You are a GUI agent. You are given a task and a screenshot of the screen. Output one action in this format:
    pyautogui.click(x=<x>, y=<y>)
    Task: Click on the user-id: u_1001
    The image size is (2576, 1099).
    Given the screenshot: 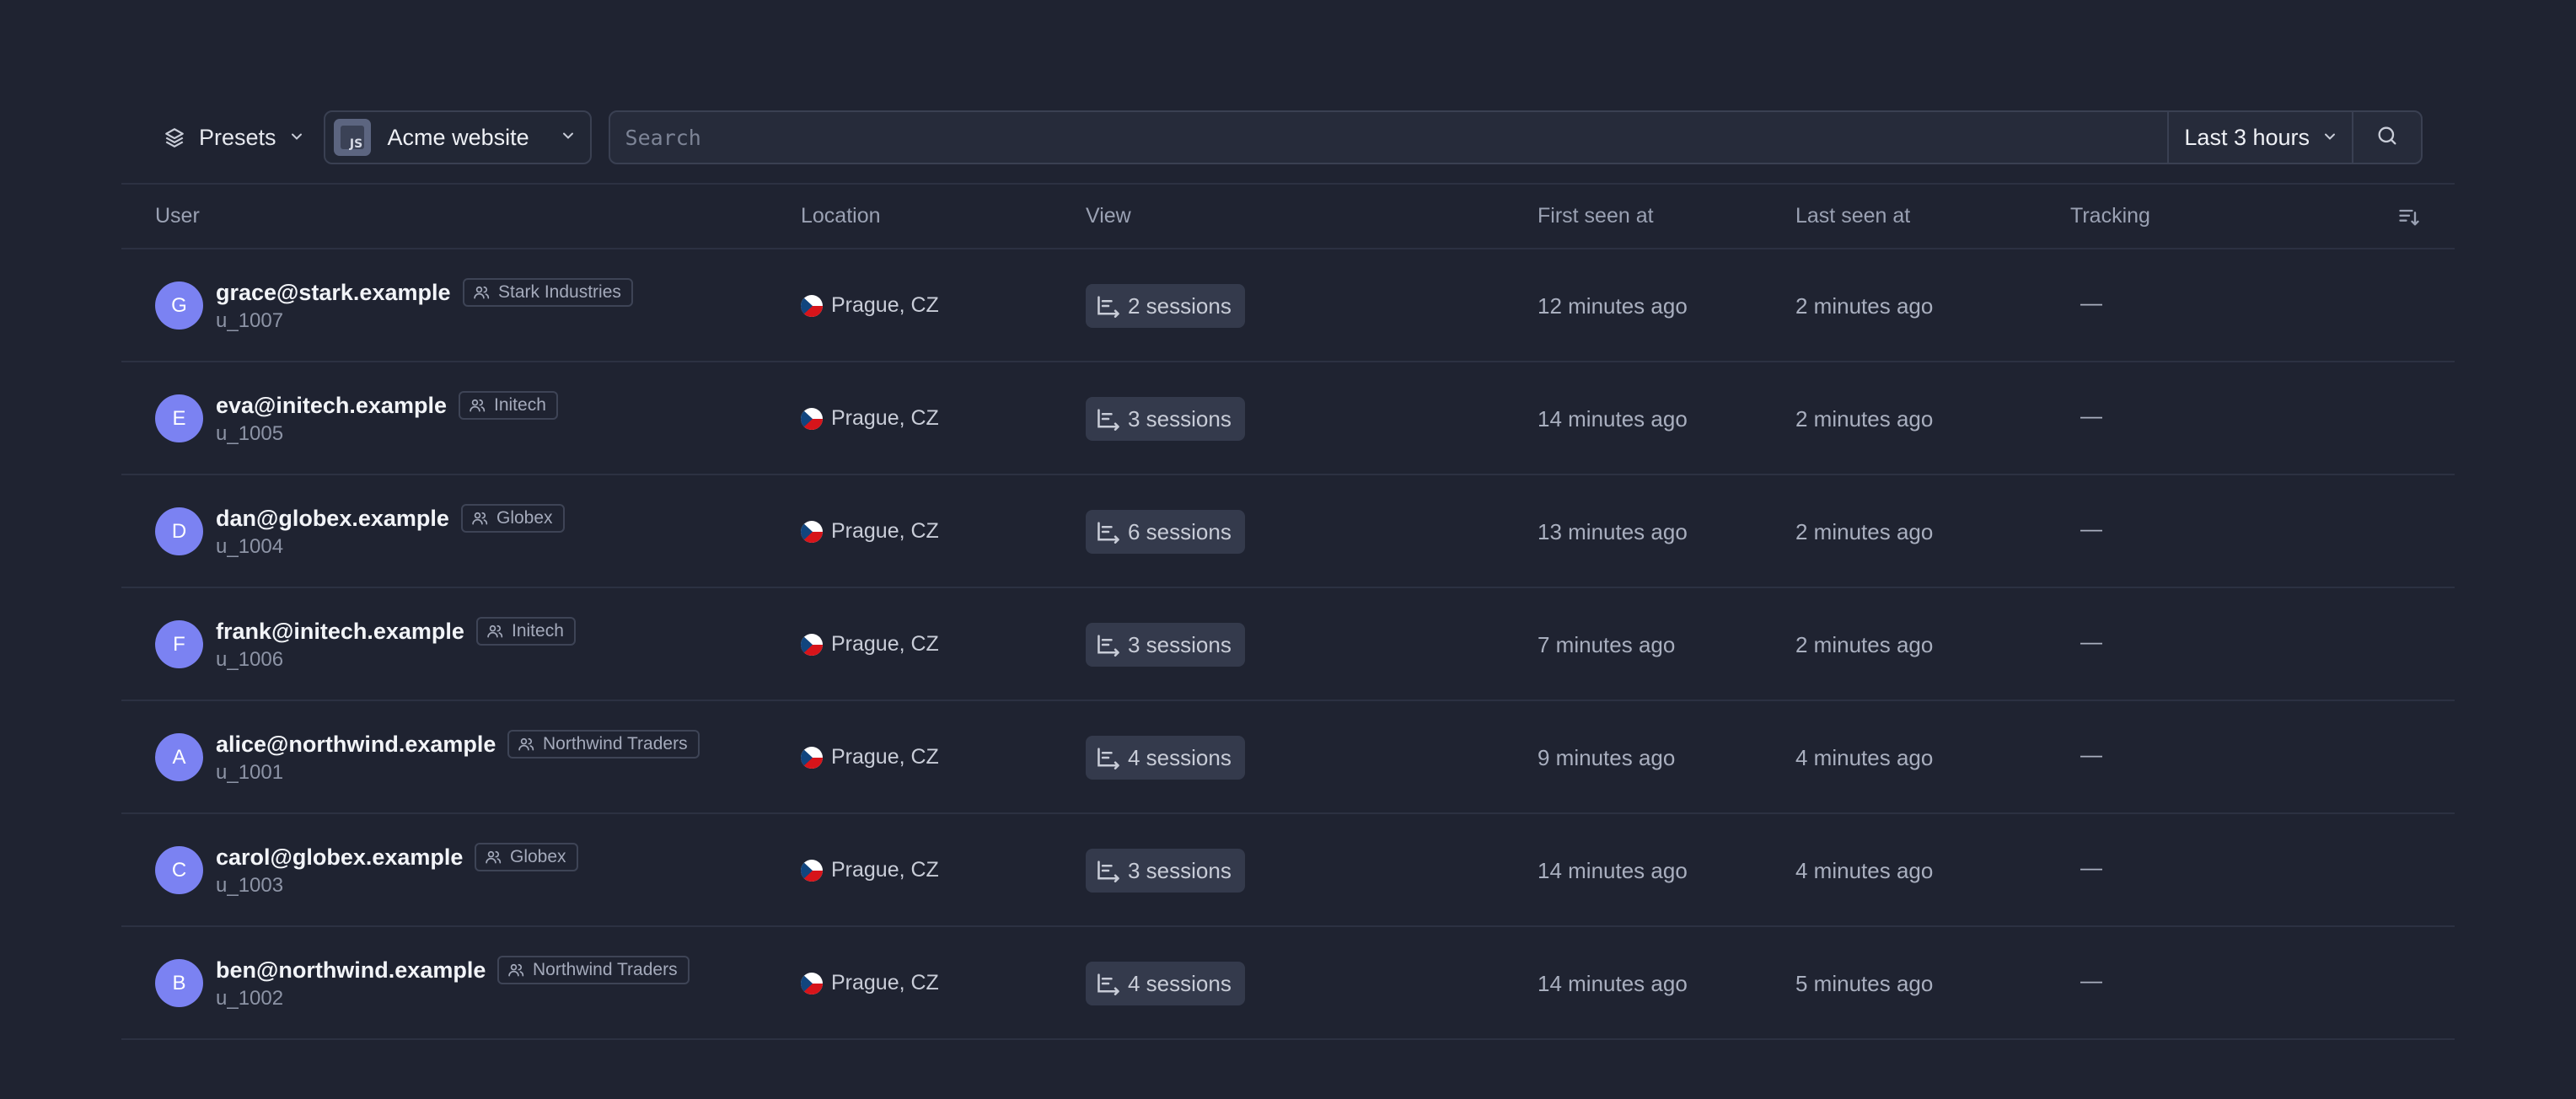 What is the action you would take?
    pyautogui.click(x=250, y=772)
    